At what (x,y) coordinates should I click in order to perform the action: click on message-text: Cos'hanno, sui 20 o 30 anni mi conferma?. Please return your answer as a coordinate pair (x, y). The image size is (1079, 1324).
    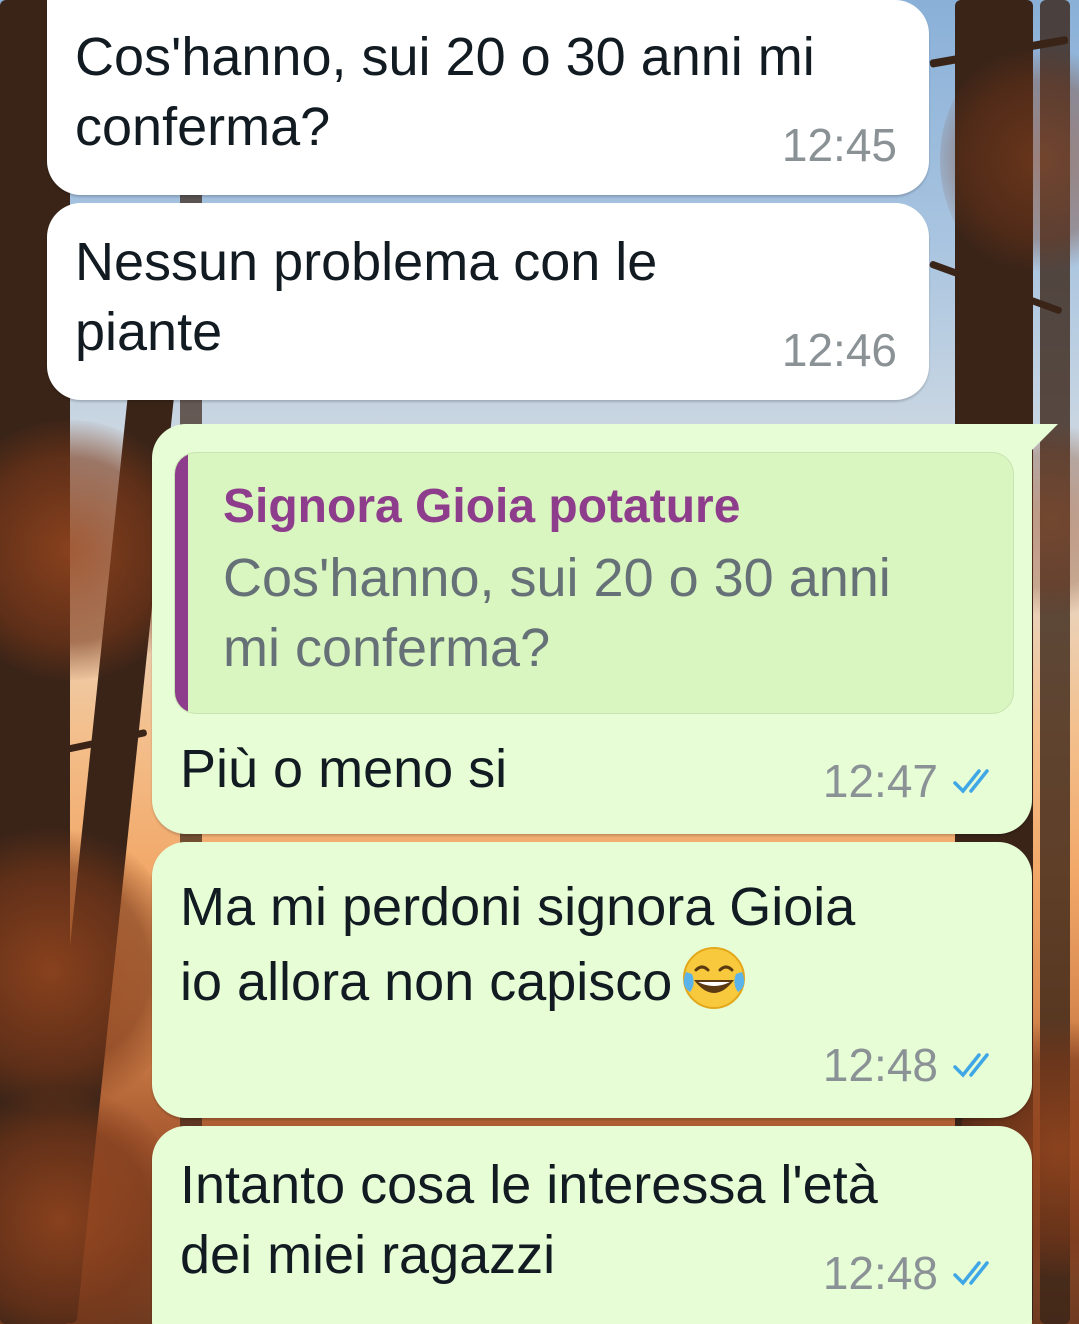
    Looking at the image, I should click on (445, 92).